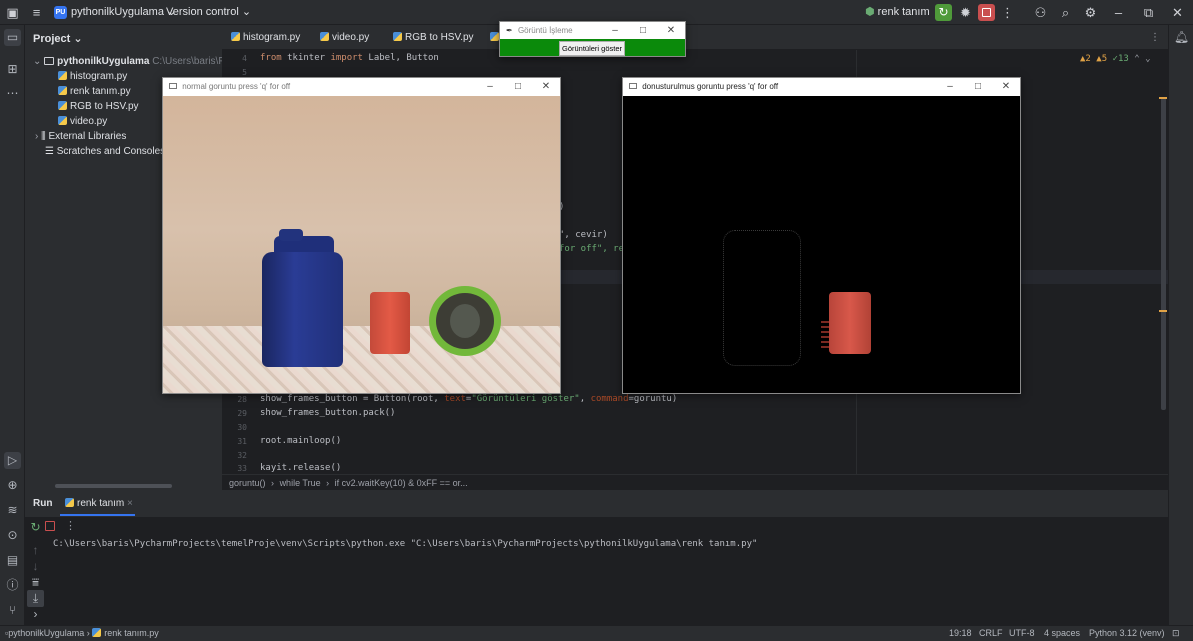 The image size is (1193, 641). I want to click on vcs-selector: Version control ⌄, so click(208, 12).